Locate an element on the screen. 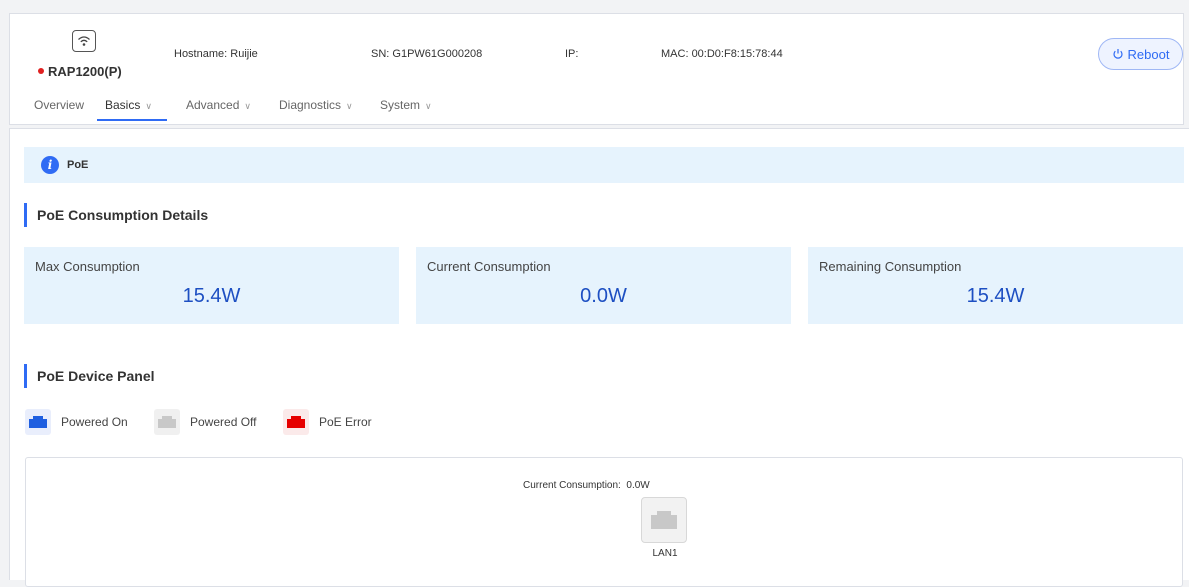 The width and height of the screenshot is (1189, 587). tab-basics: Basics ∨ is located at coordinates (128, 105).